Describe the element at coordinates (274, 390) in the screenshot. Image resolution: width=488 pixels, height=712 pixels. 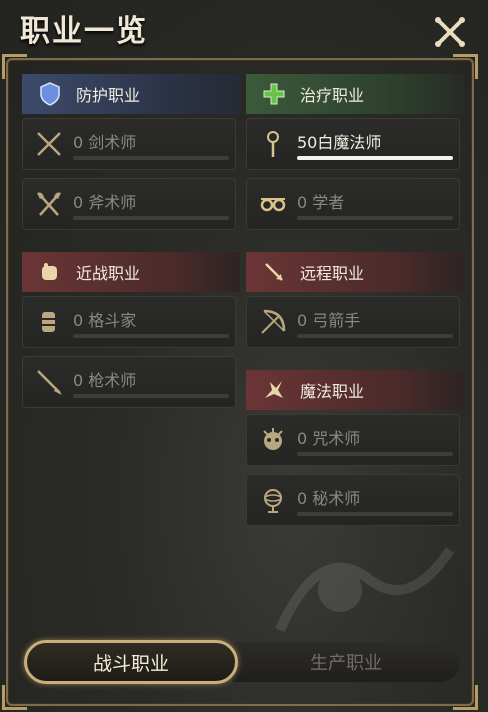
I see `magic-burst-icon` at that location.